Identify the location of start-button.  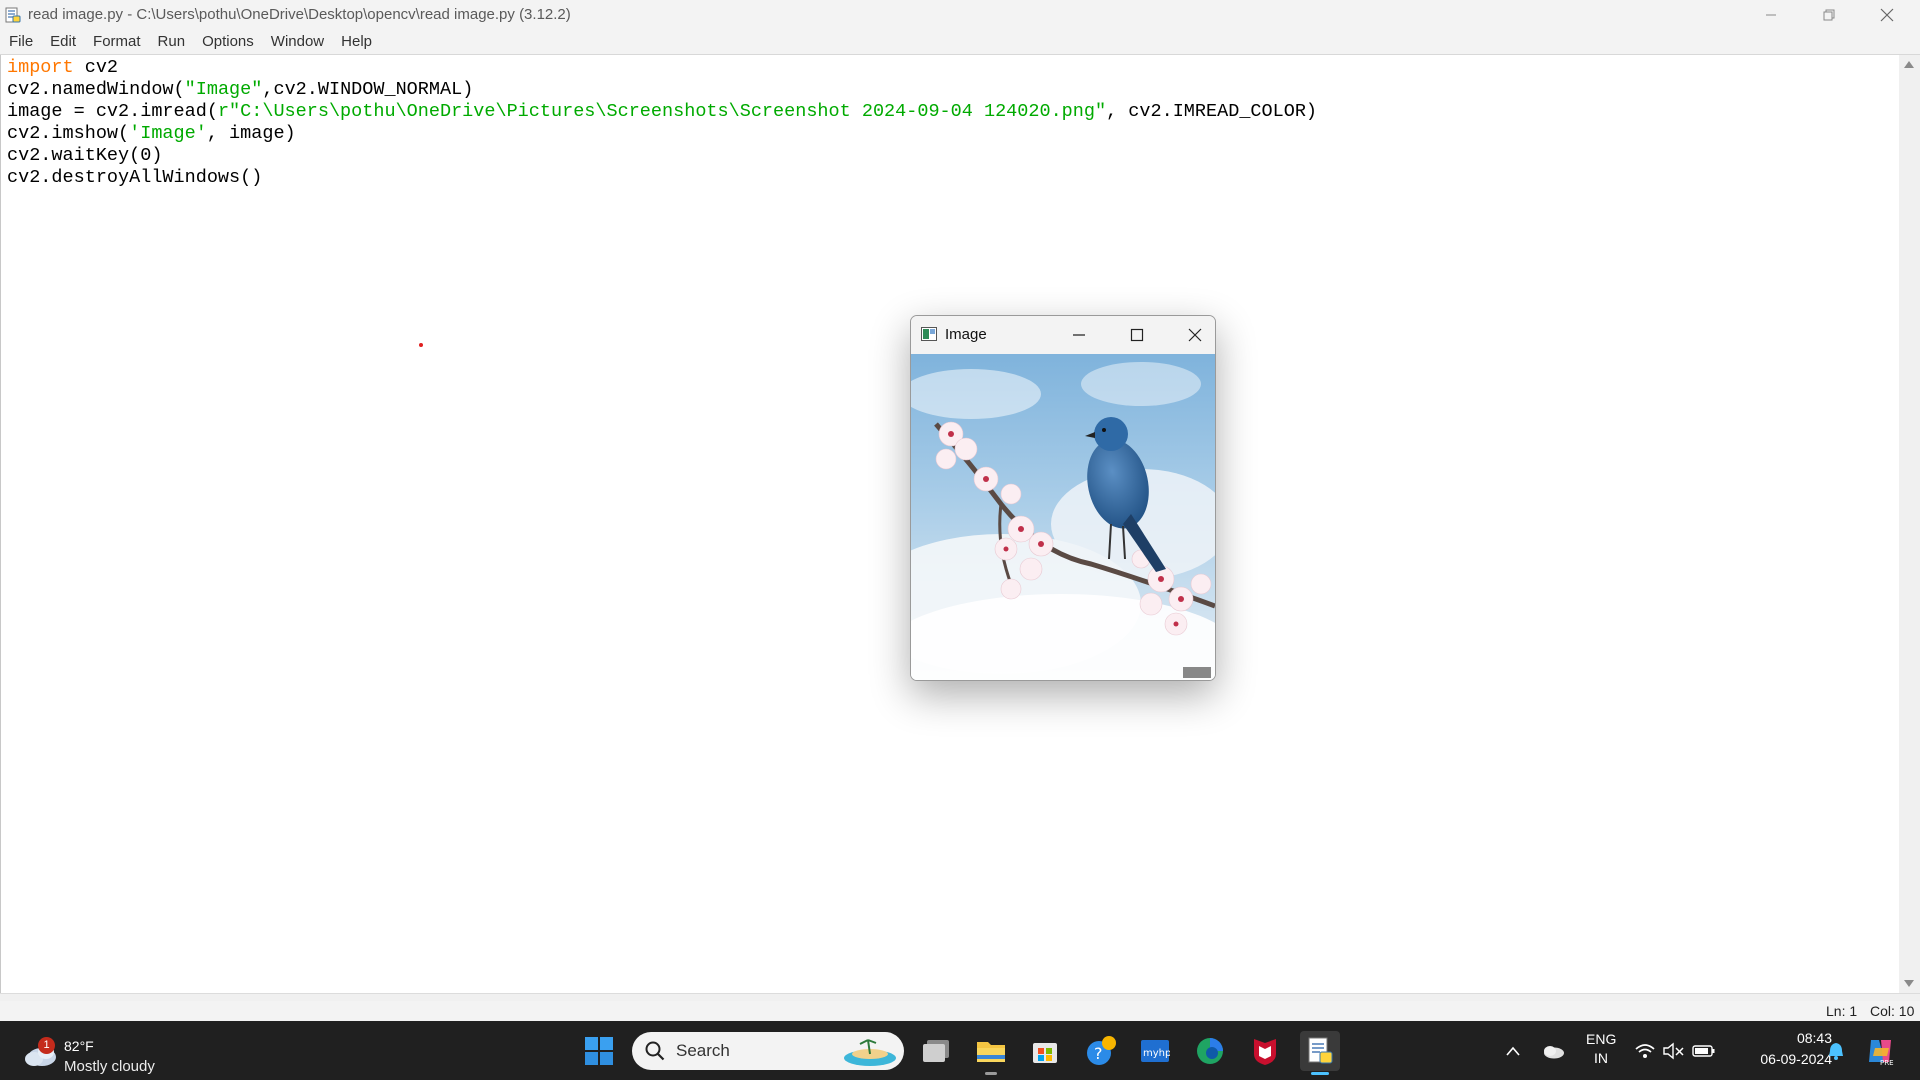
(599, 1051).